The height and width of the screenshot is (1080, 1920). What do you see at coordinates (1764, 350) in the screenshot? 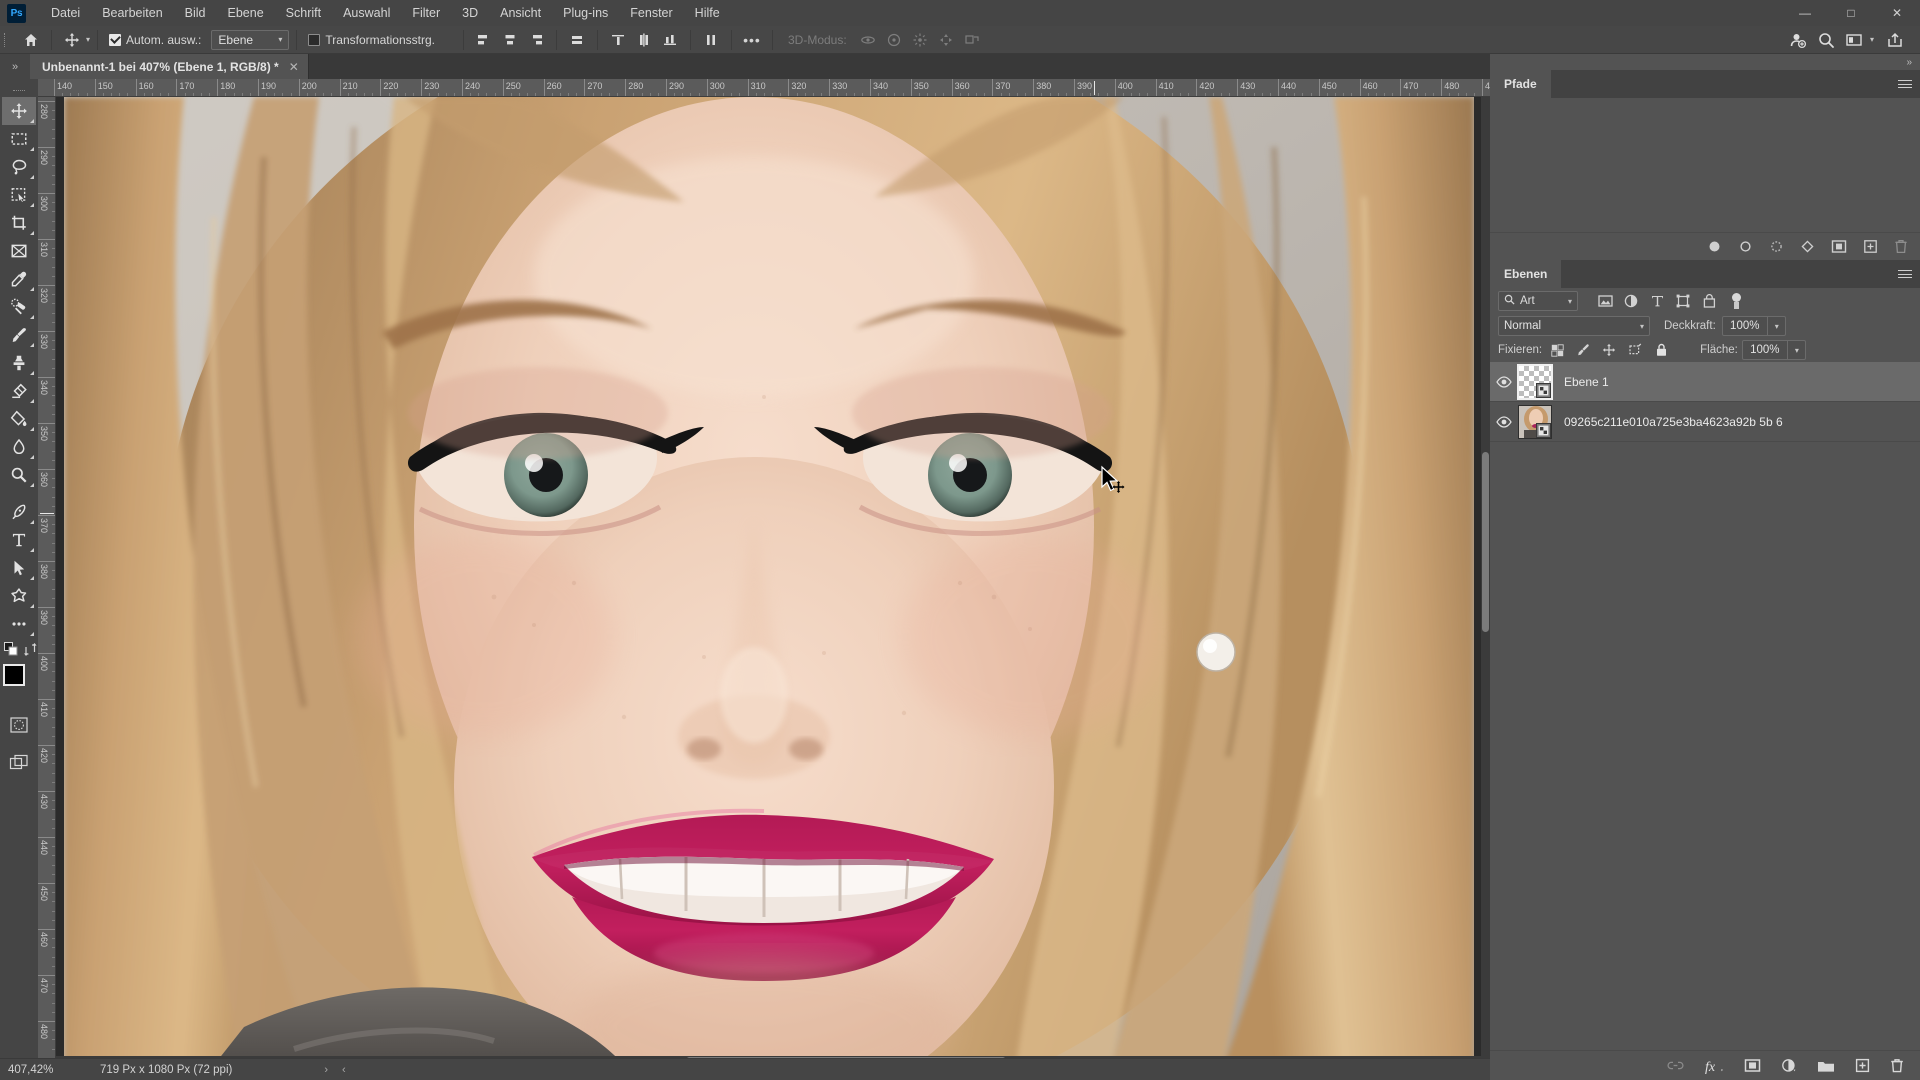
I see `fill-value: 100%` at bounding box center [1764, 350].